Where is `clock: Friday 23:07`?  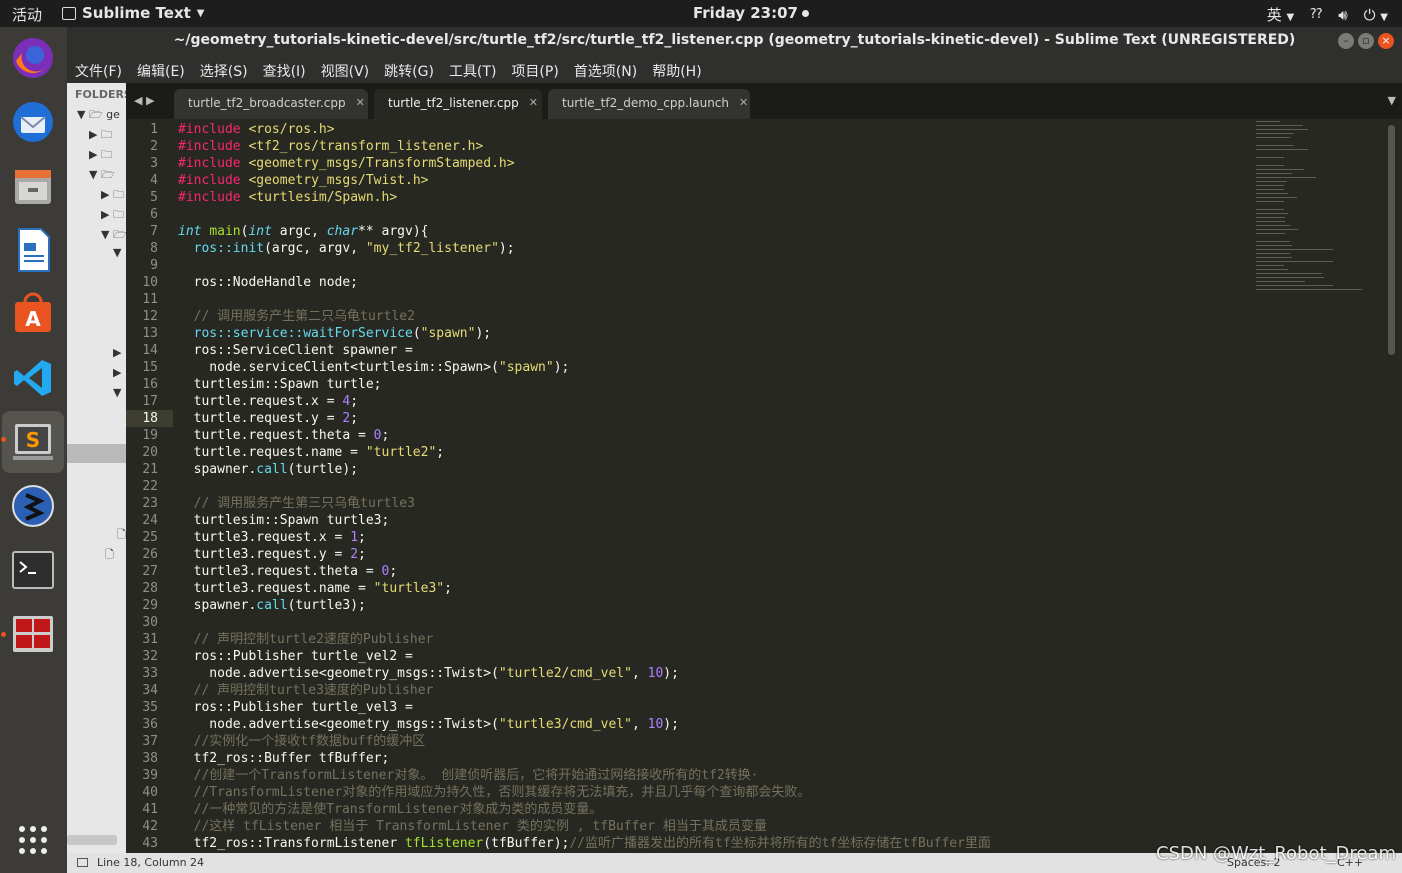 clock: Friday 23:07 is located at coordinates (751, 13).